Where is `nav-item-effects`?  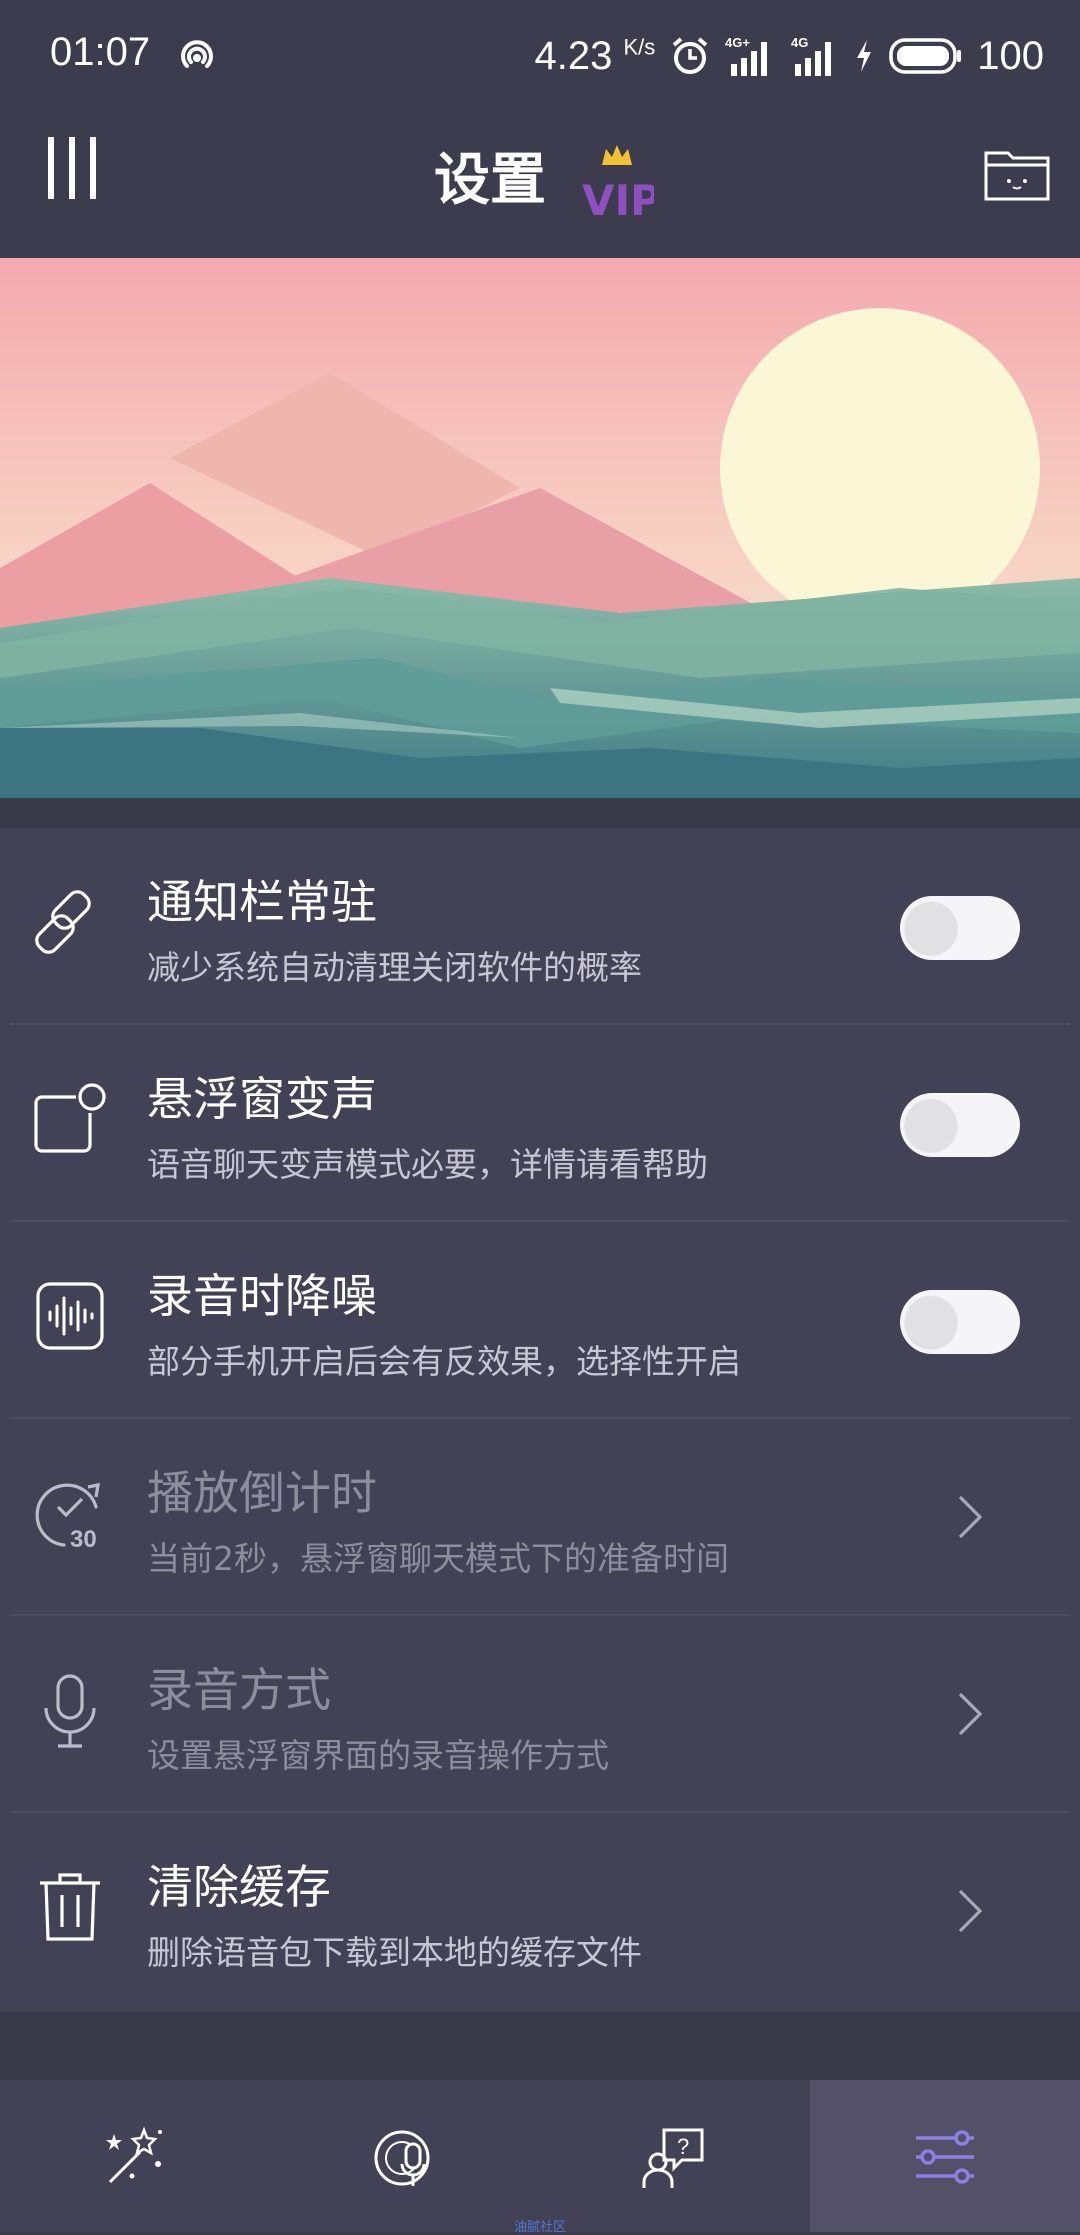
nav-item-effects is located at coordinates (135, 2156).